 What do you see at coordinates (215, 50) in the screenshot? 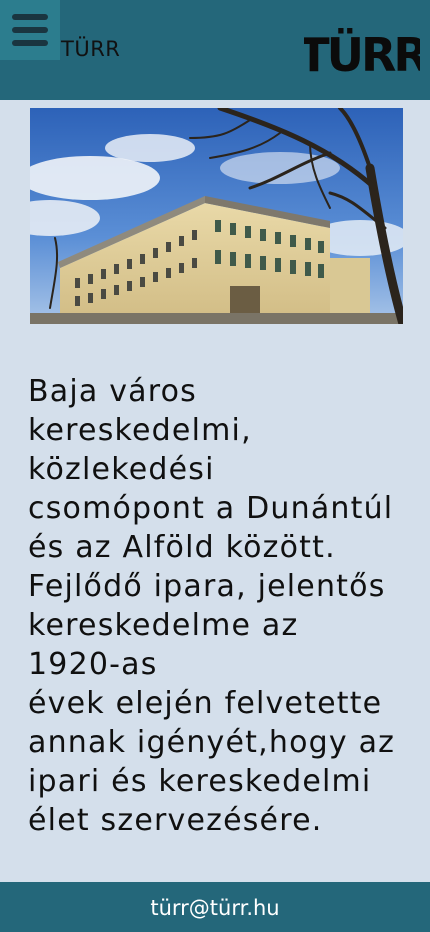
I see `top-header: TÜRR TÜRR` at bounding box center [215, 50].